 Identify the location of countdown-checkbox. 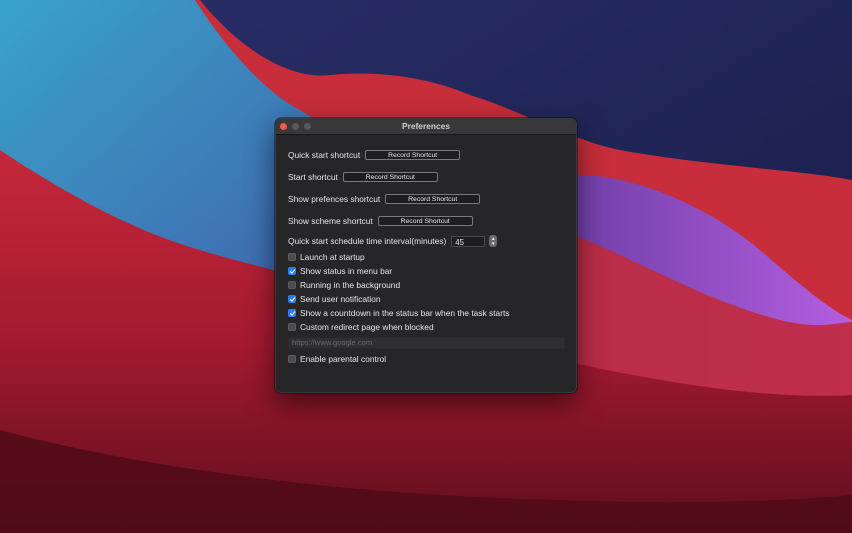
(292, 313).